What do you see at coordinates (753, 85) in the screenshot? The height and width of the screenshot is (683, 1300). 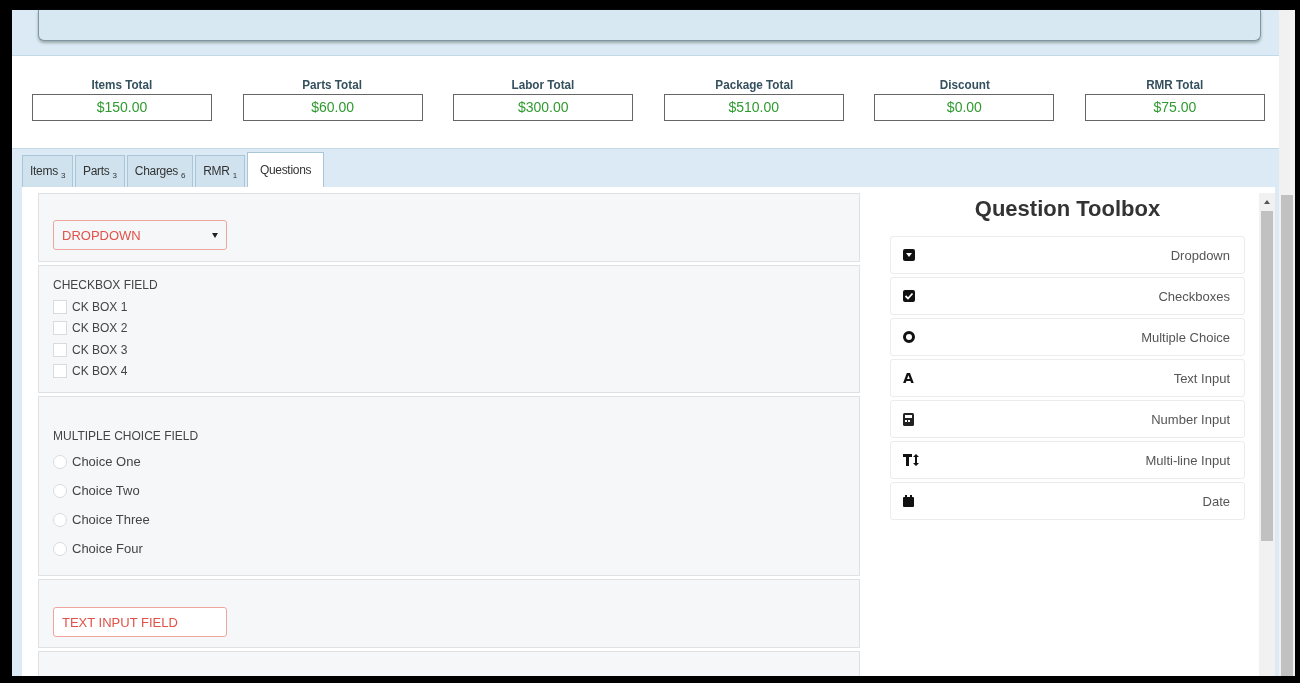 I see `total-label: Package Total` at bounding box center [753, 85].